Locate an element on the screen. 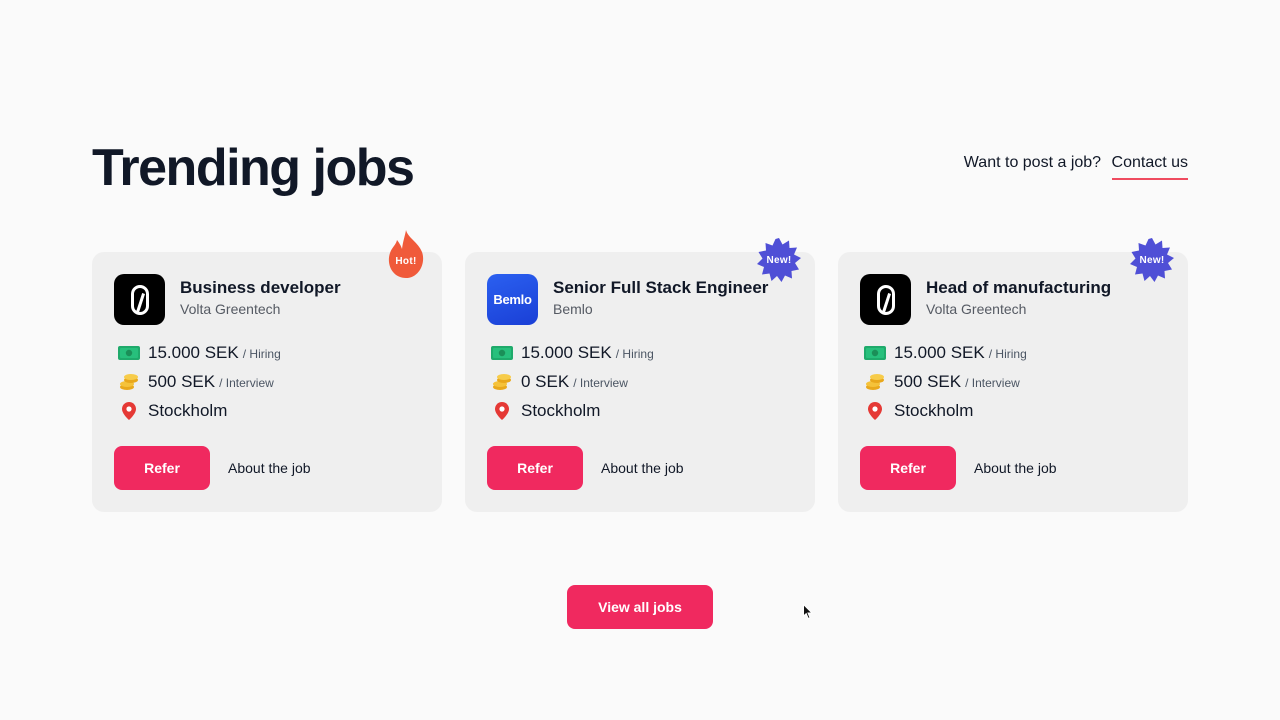 Image resolution: width=1280 pixels, height=720 pixels. job-title: Head of manufacturing is located at coordinates (1018, 288).